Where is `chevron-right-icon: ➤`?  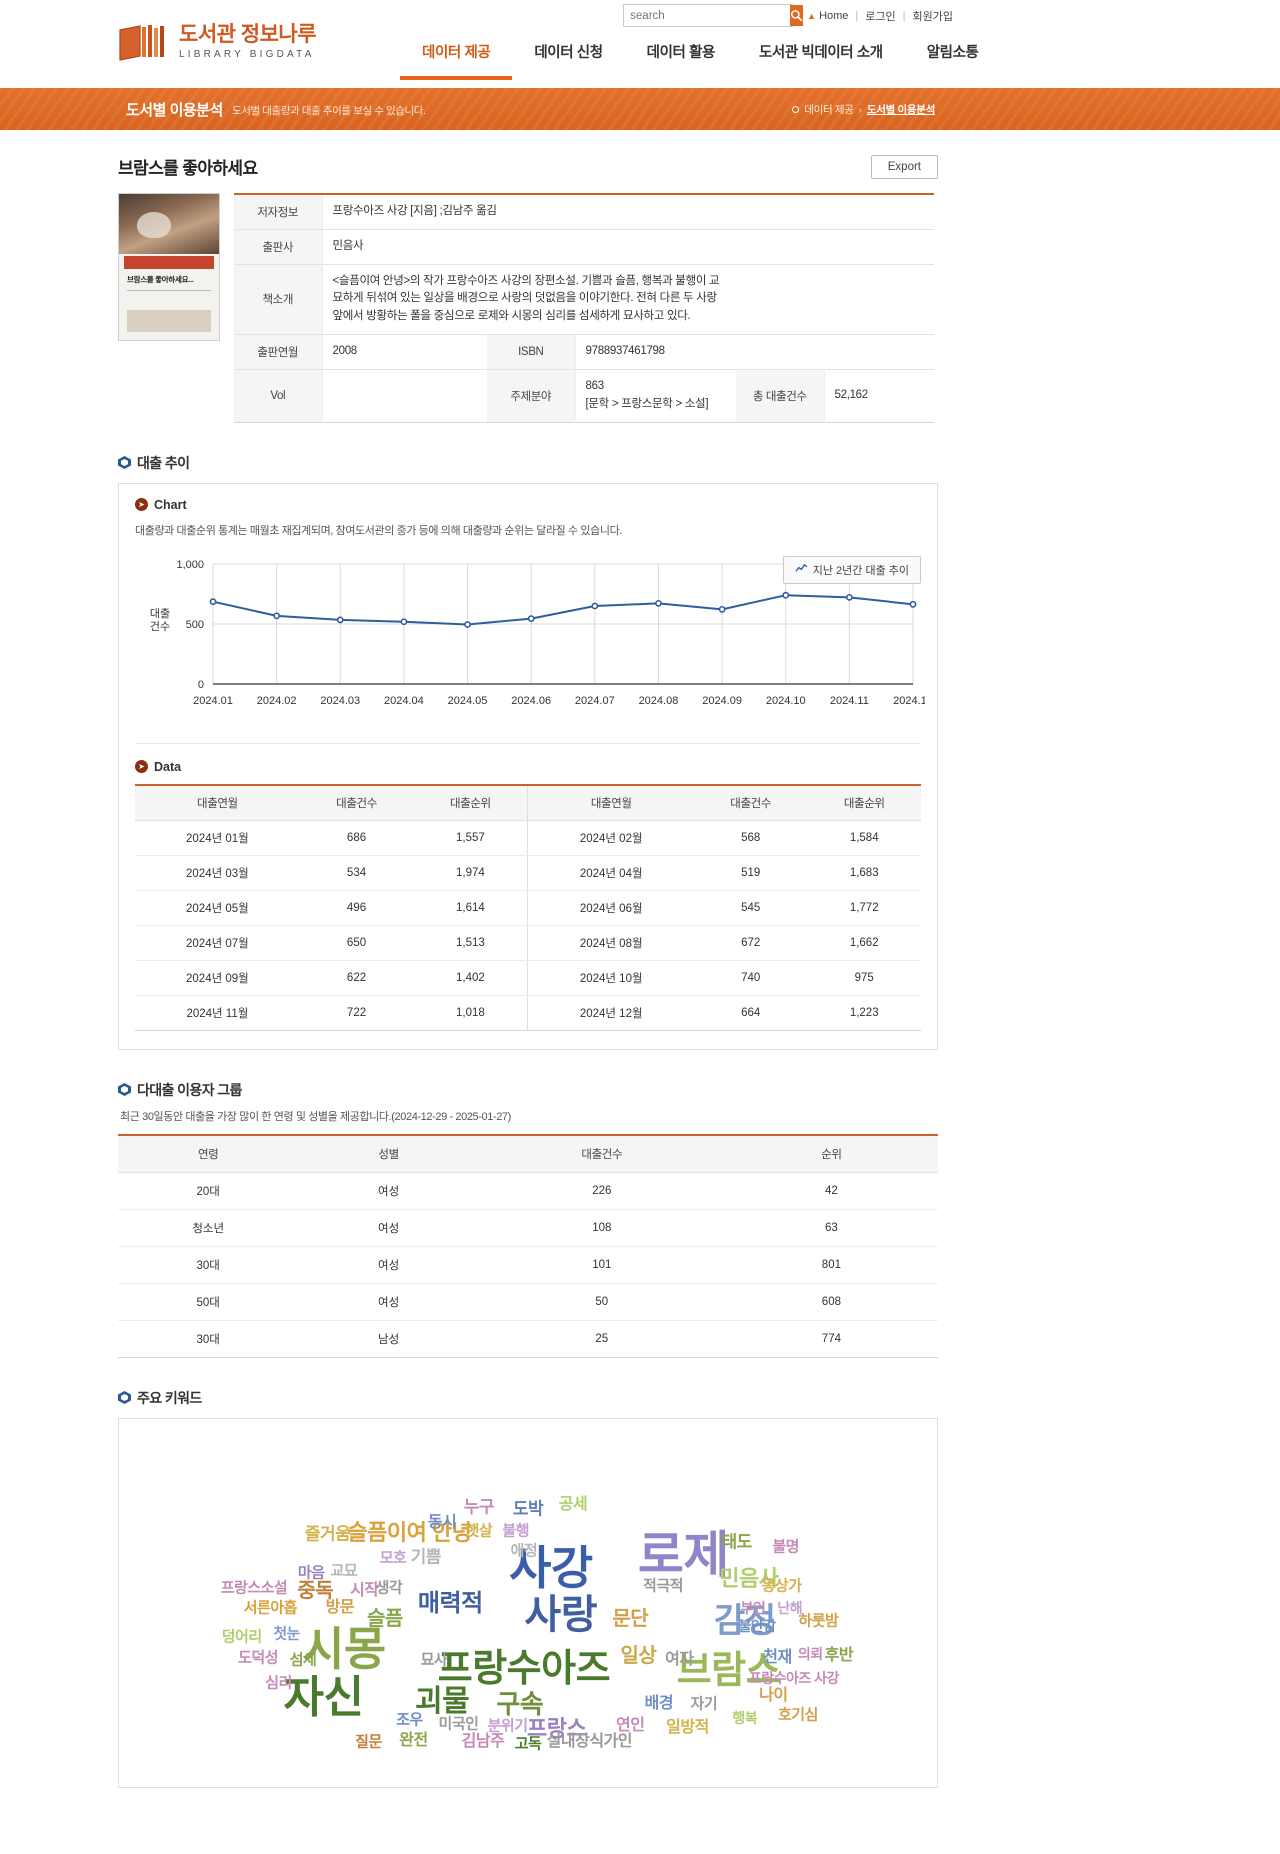 chevron-right-icon: ➤ is located at coordinates (141, 504).